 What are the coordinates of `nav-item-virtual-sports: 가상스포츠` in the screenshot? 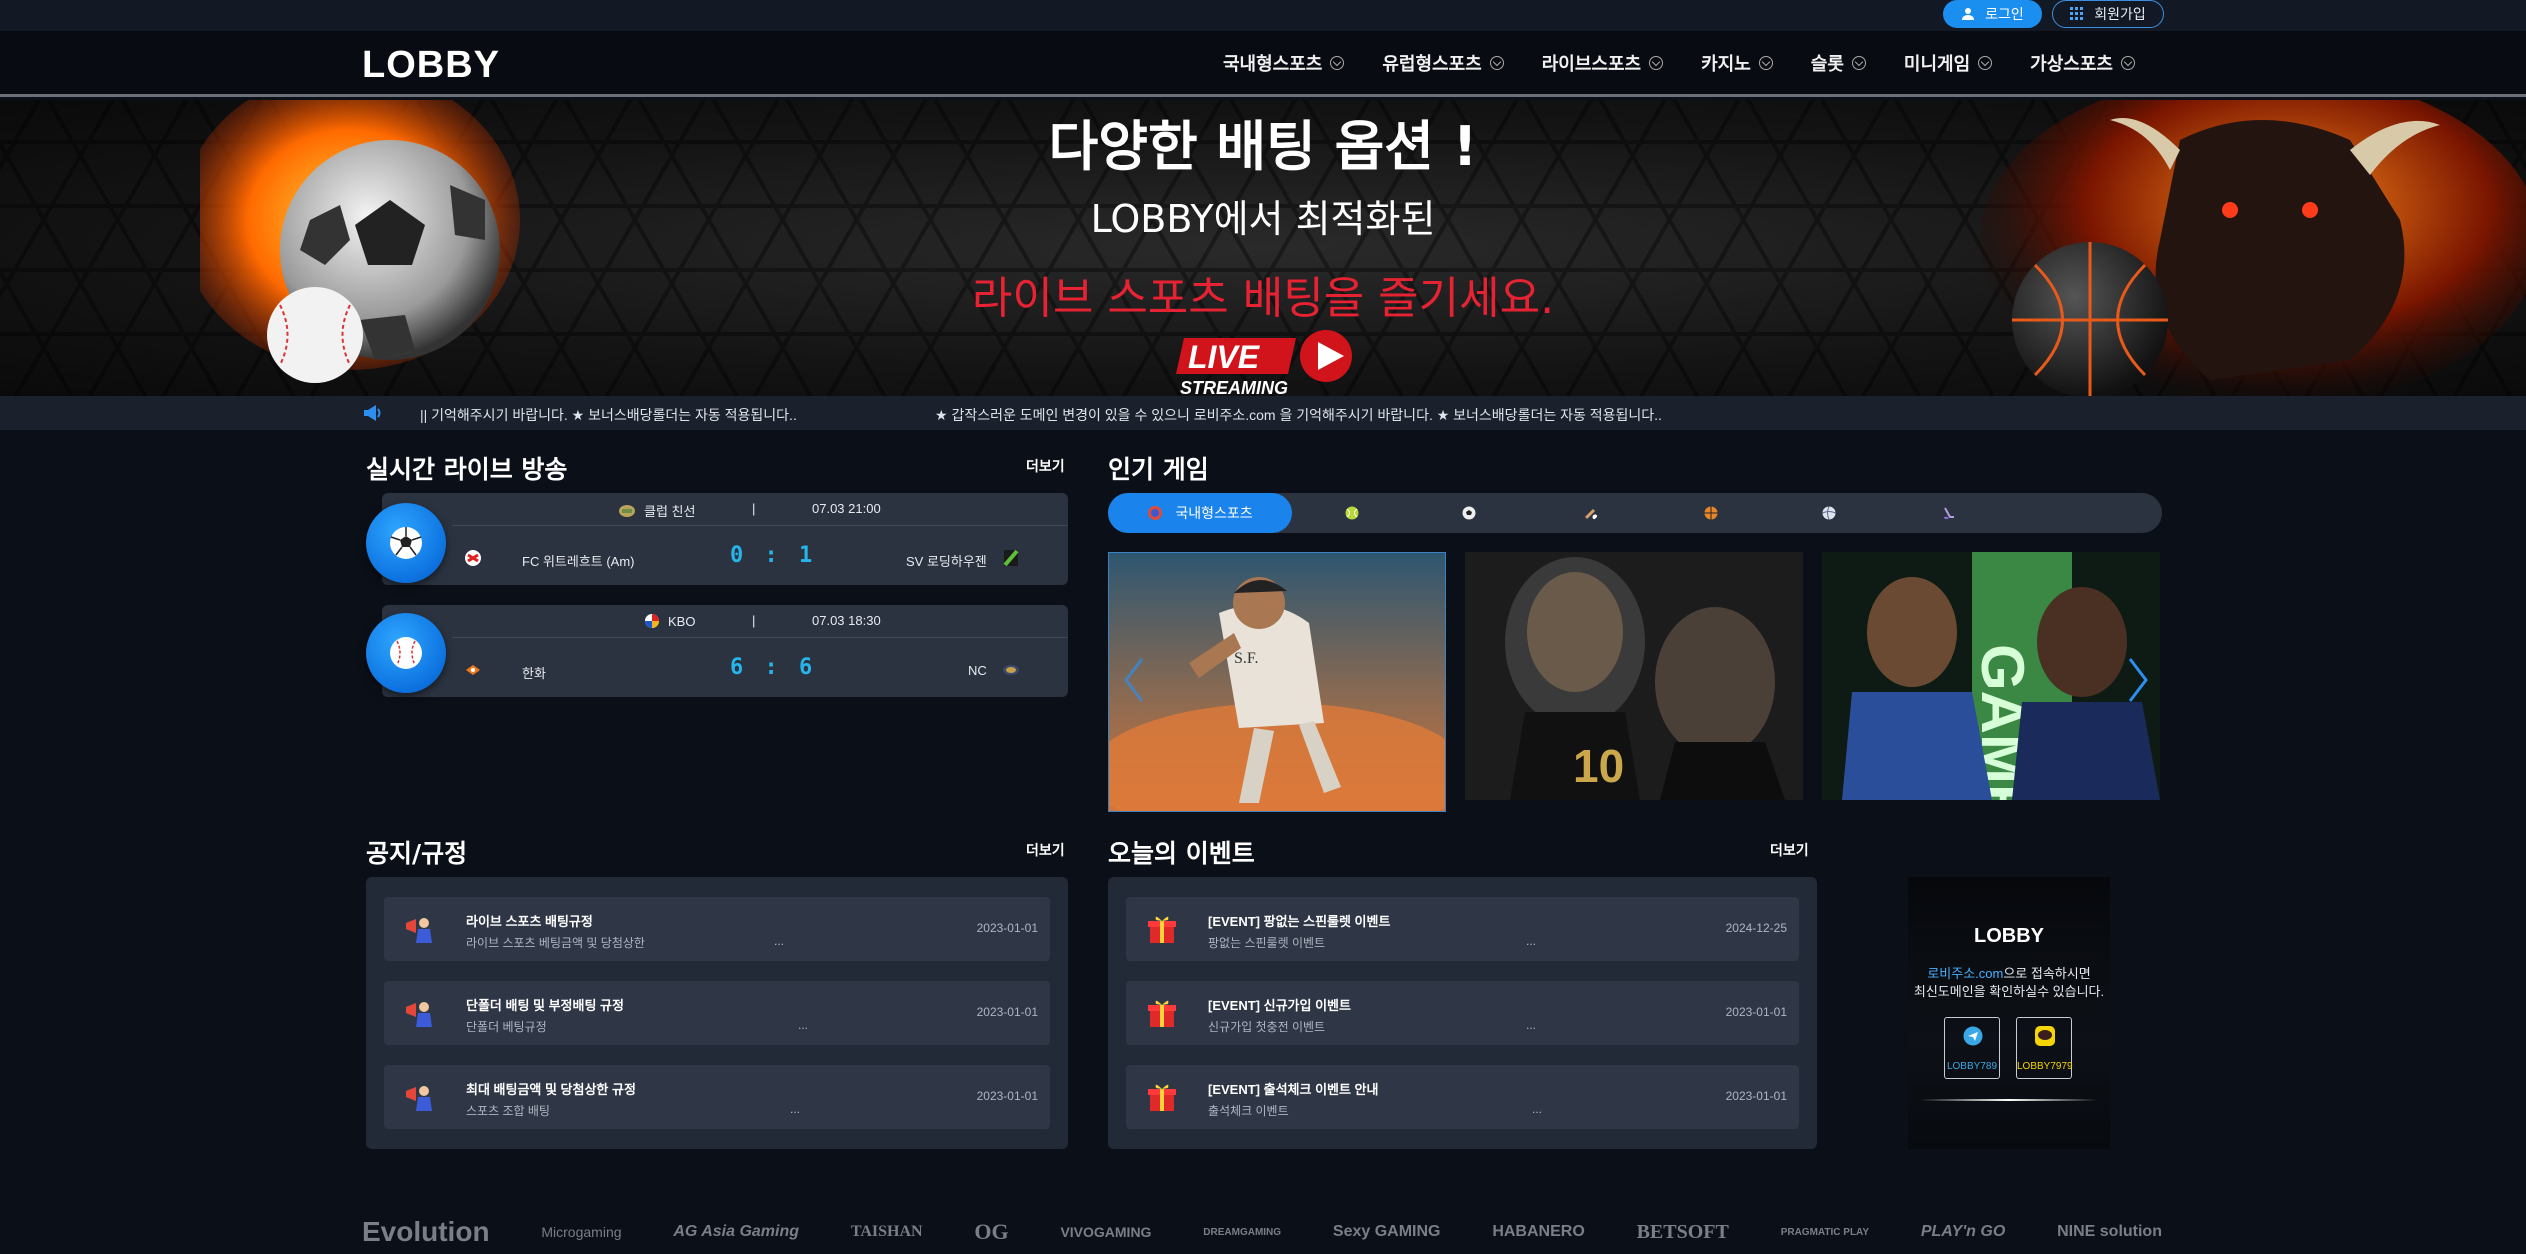 It's located at (2082, 63).